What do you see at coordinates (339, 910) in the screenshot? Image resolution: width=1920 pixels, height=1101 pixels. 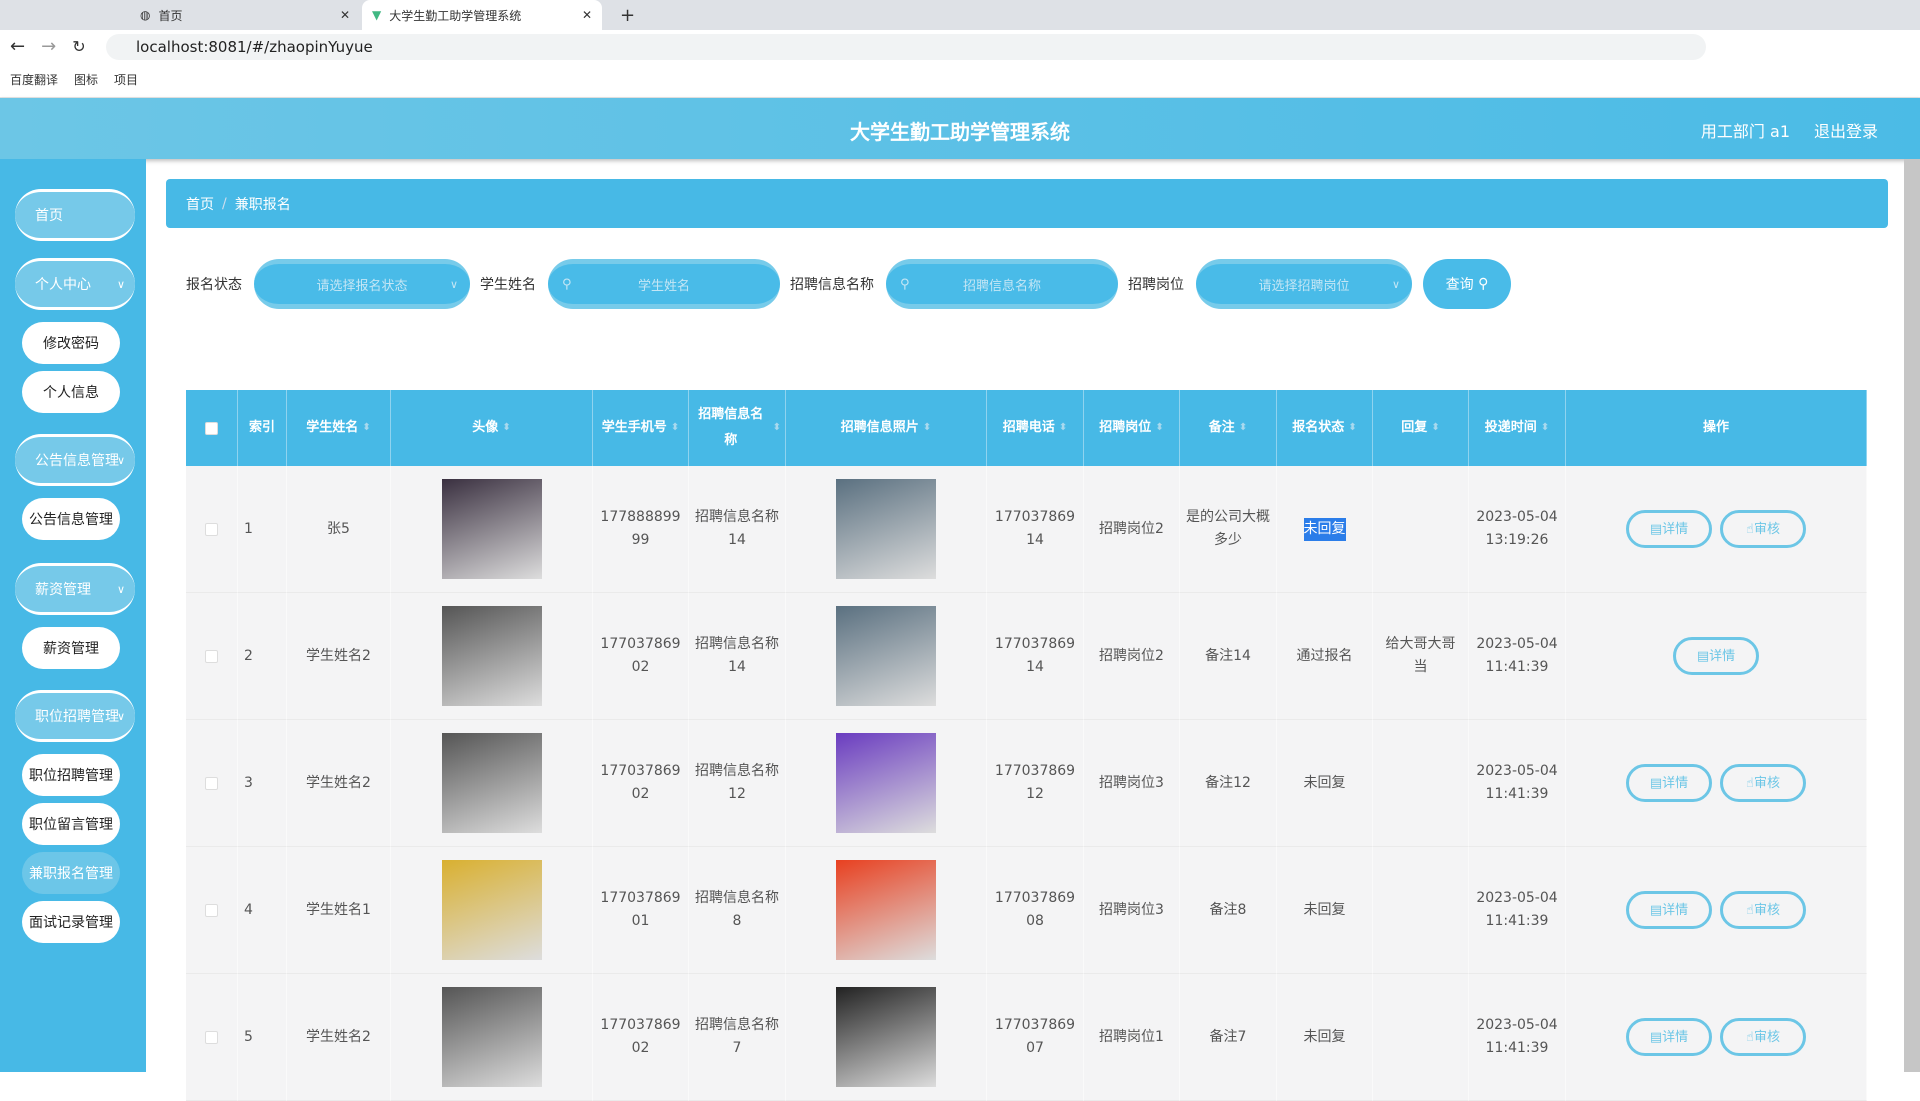 I see `table-cell: 学生姓名1` at bounding box center [339, 910].